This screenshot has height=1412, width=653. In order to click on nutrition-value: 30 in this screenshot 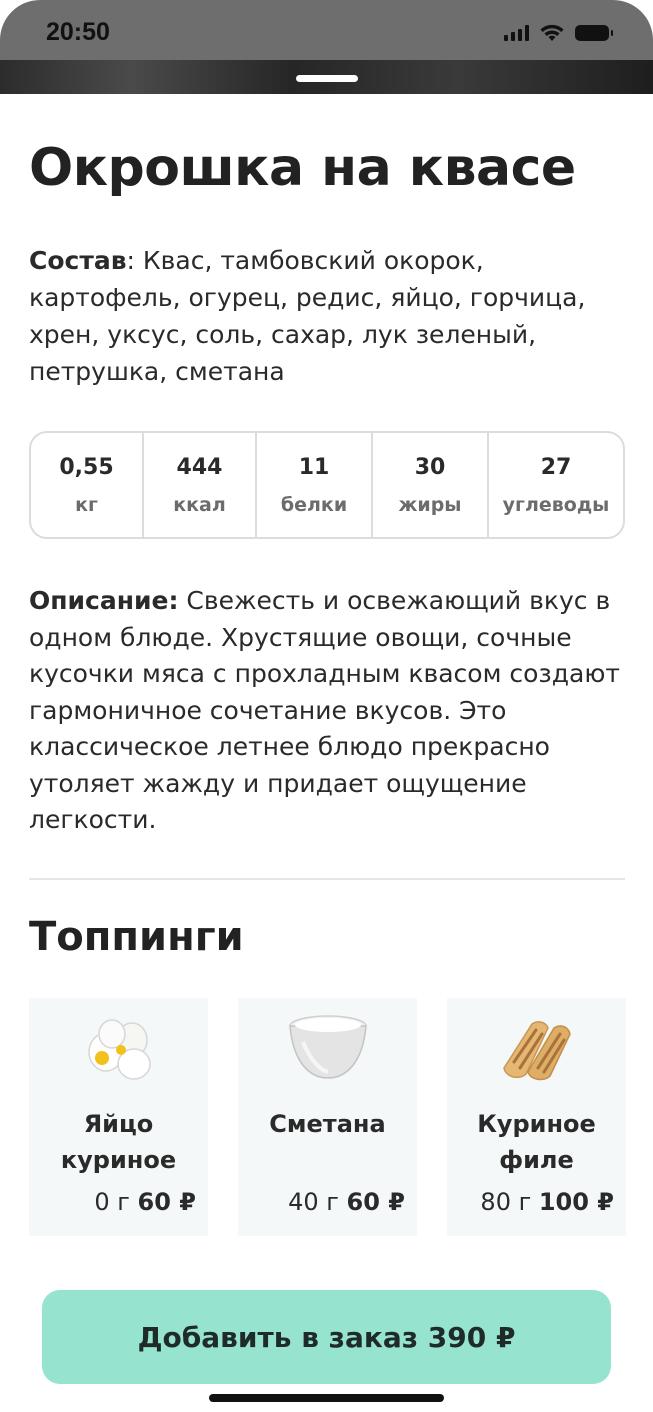, I will do `click(430, 467)`.